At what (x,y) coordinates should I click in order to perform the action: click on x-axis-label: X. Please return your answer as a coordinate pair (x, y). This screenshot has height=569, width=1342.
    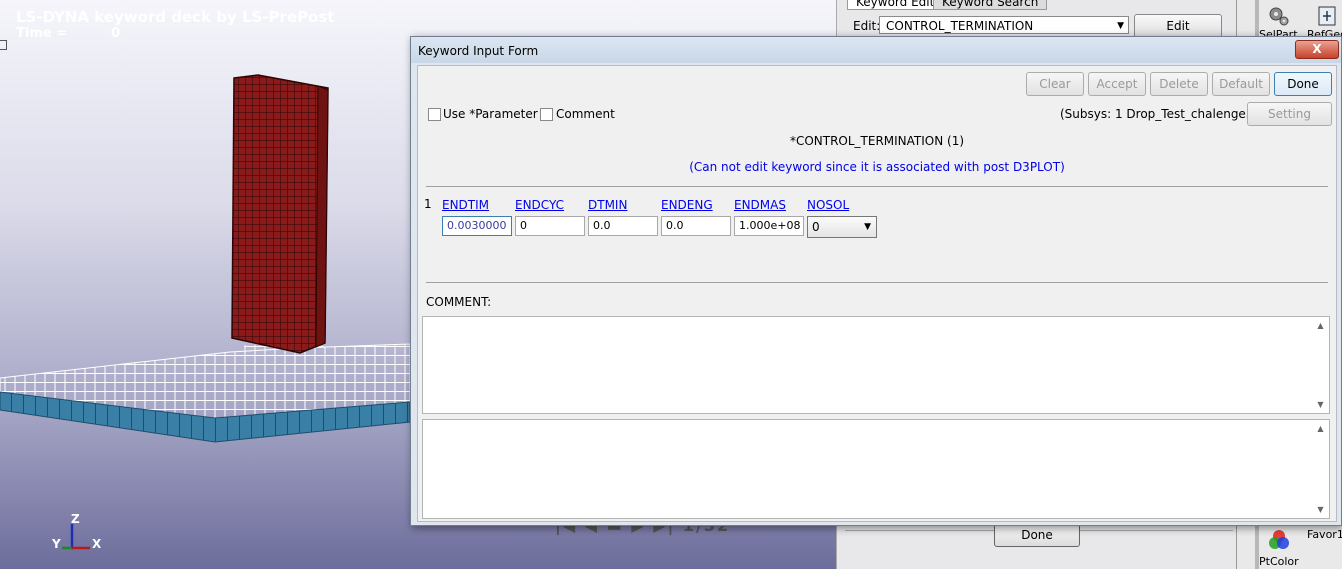
    Looking at the image, I should click on (97, 544).